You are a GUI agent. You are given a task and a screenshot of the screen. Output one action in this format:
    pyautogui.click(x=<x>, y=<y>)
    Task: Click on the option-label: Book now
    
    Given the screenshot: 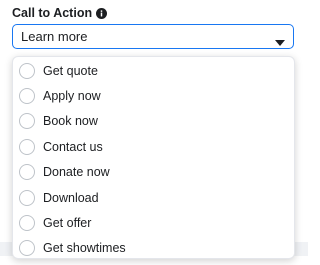 What is the action you would take?
    pyautogui.click(x=70, y=121)
    